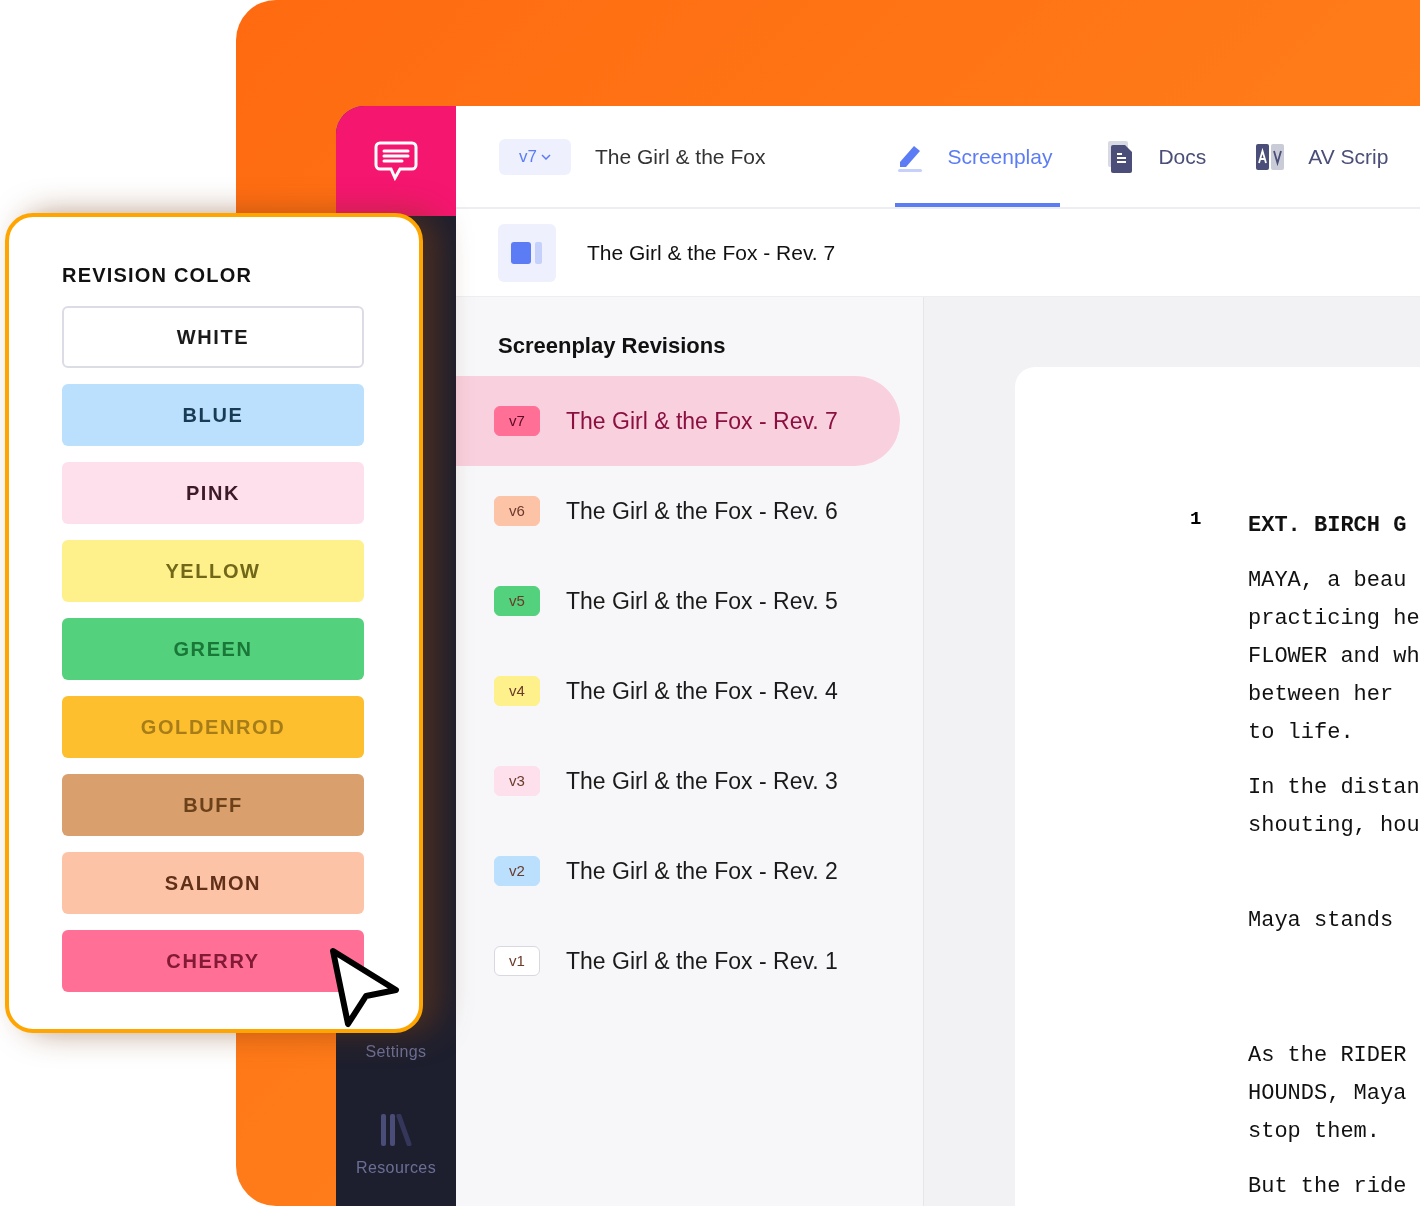 This screenshot has width=1420, height=1206. What do you see at coordinates (517, 511) in the screenshot?
I see `version-badge: v6` at bounding box center [517, 511].